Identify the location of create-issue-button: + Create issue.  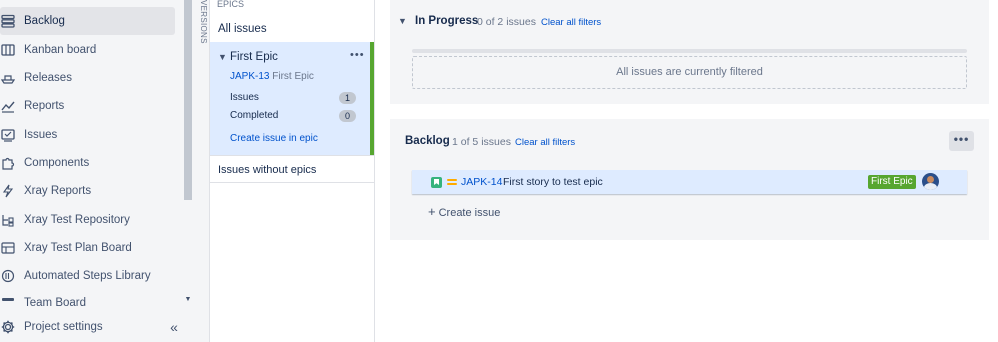
(464, 211).